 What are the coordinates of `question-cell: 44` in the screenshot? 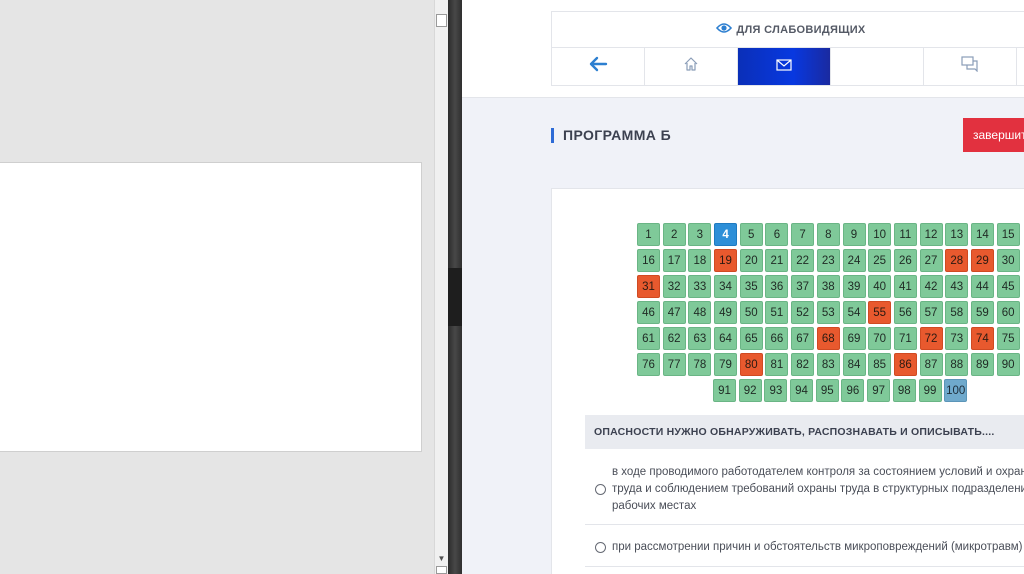 It's located at (982, 286).